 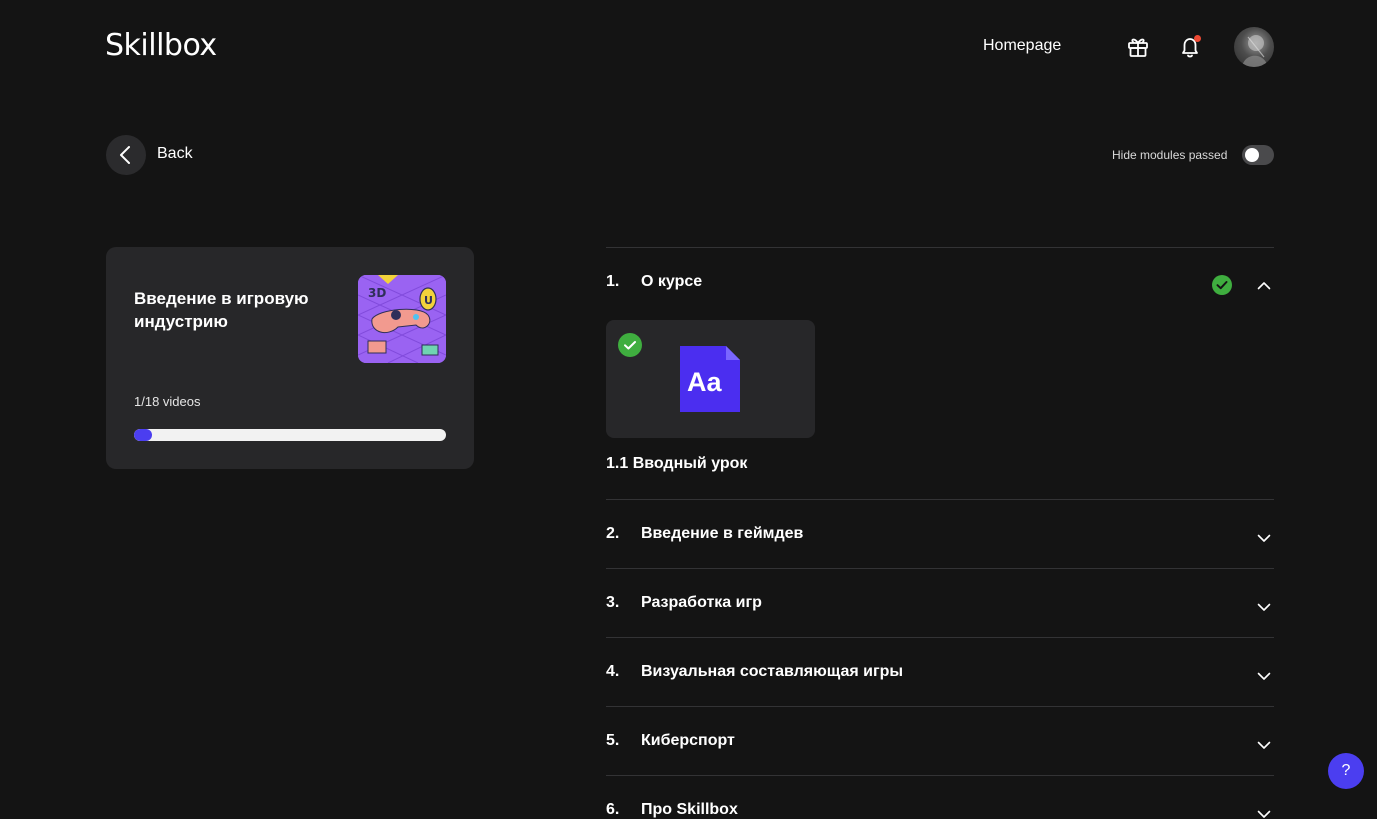 I want to click on game-illustration: U 3D, so click(x=402, y=319).